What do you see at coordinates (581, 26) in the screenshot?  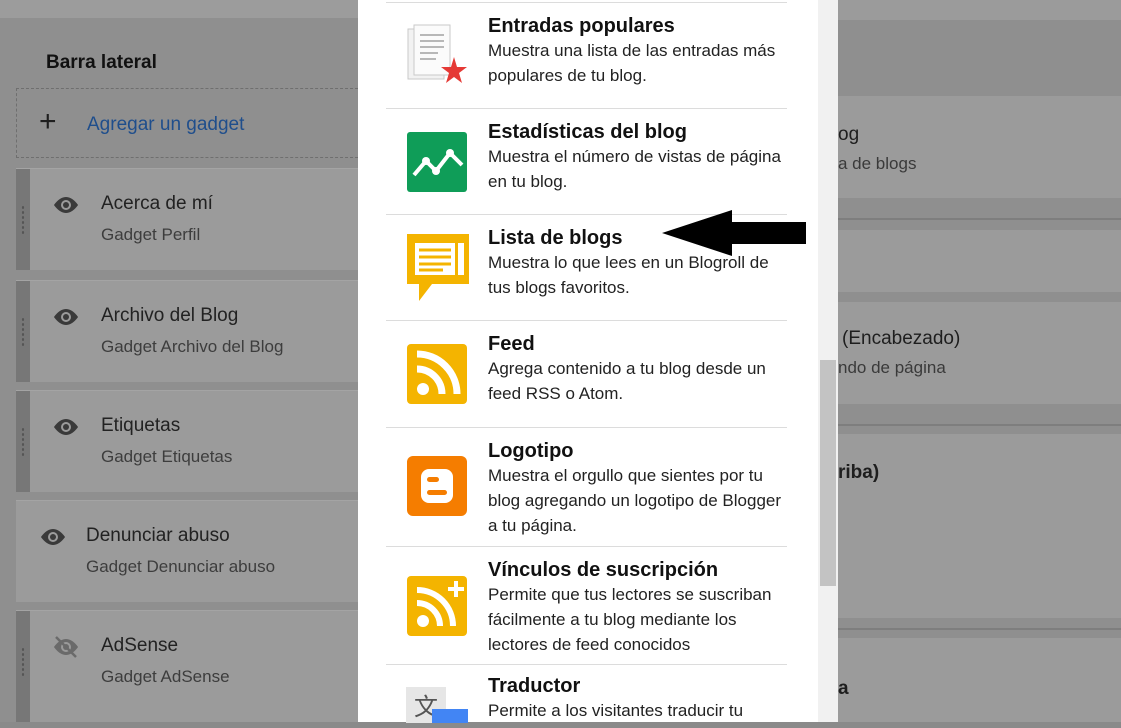 I see `gadget-option-title: Entradas populares` at bounding box center [581, 26].